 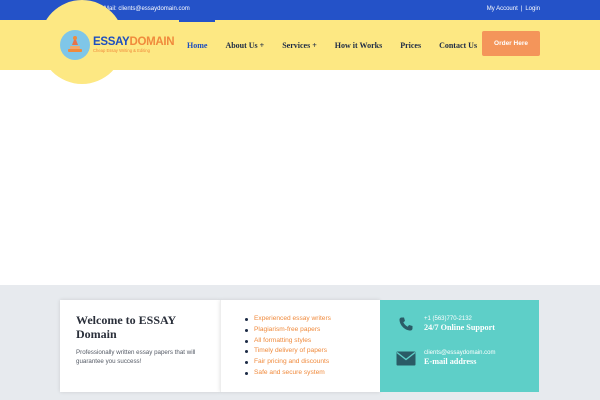 What do you see at coordinates (300, 351) in the screenshot?
I see `feature-item: Timely delivery of papers` at bounding box center [300, 351].